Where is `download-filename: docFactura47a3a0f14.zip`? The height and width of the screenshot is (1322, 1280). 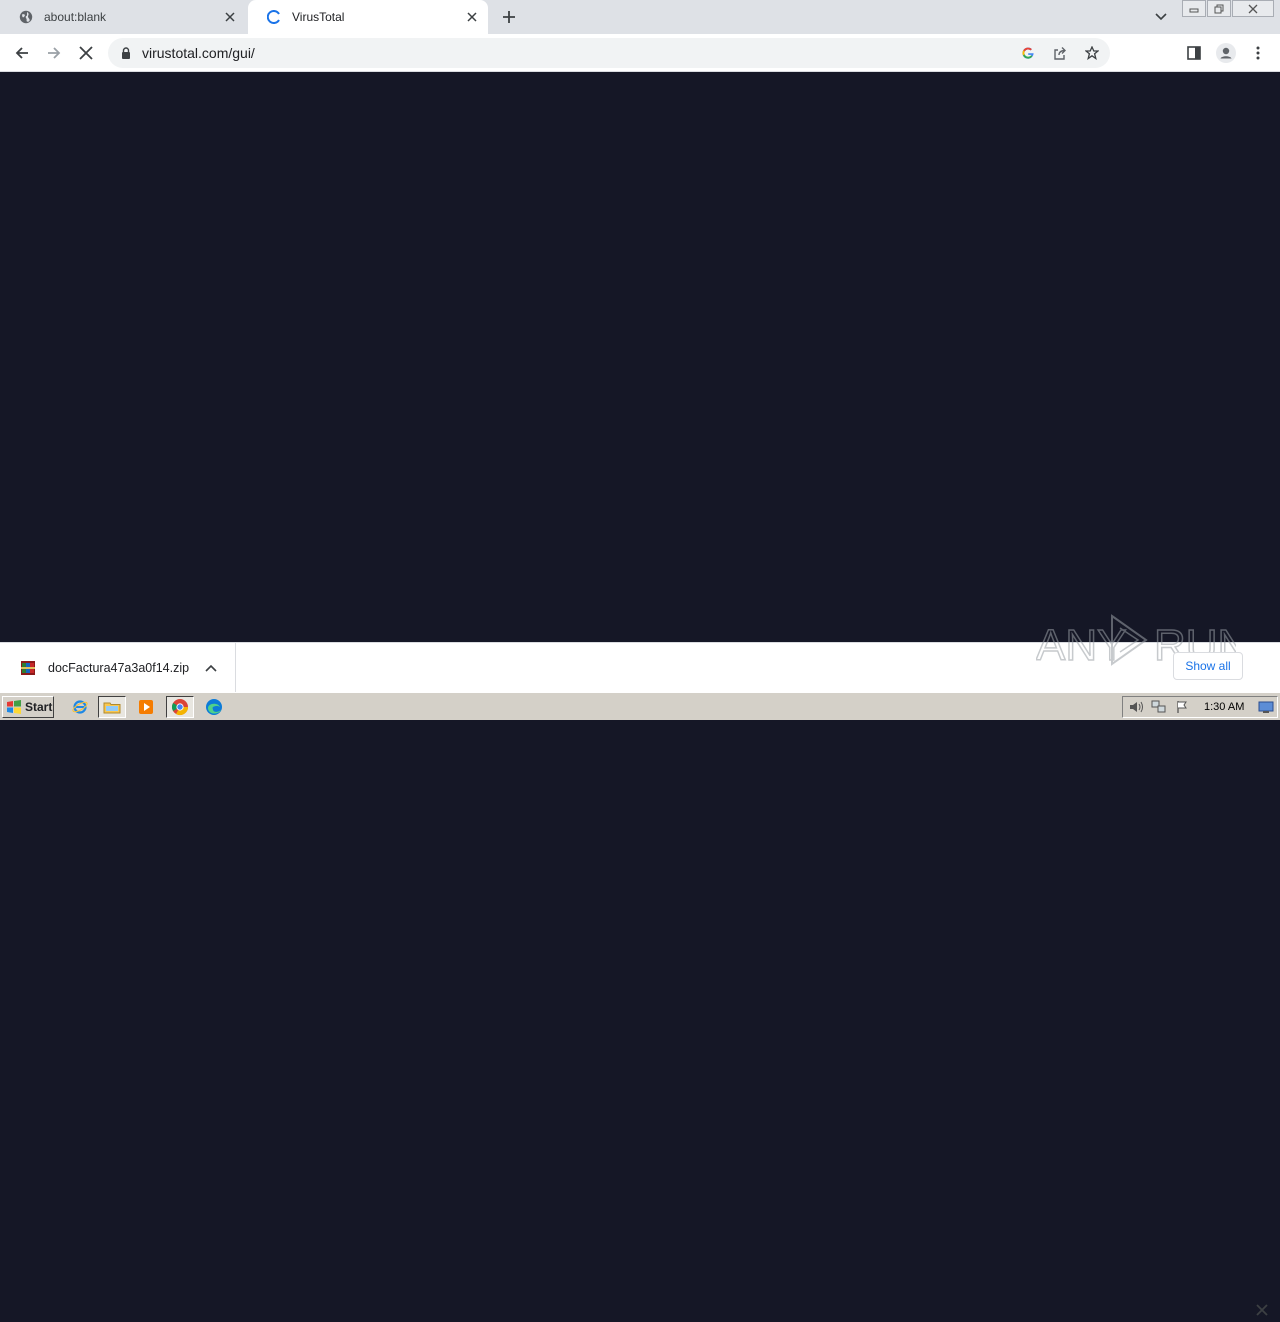
download-filename: docFactura47a3a0f14.zip is located at coordinates (119, 668).